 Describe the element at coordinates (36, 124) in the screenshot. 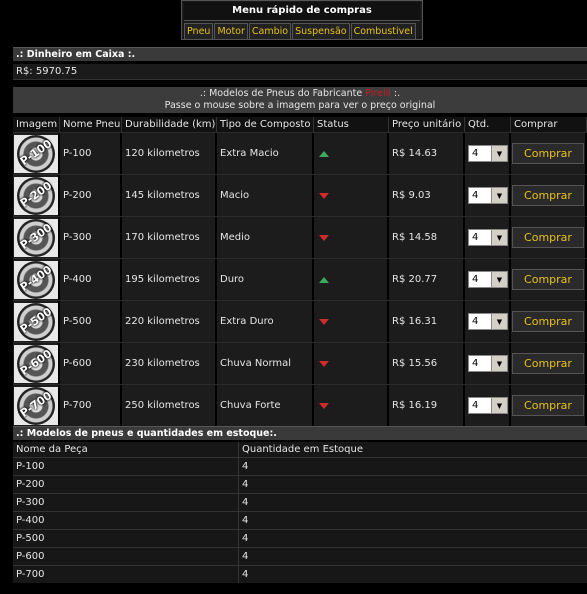

I see `header-imagem: Imagem` at that location.